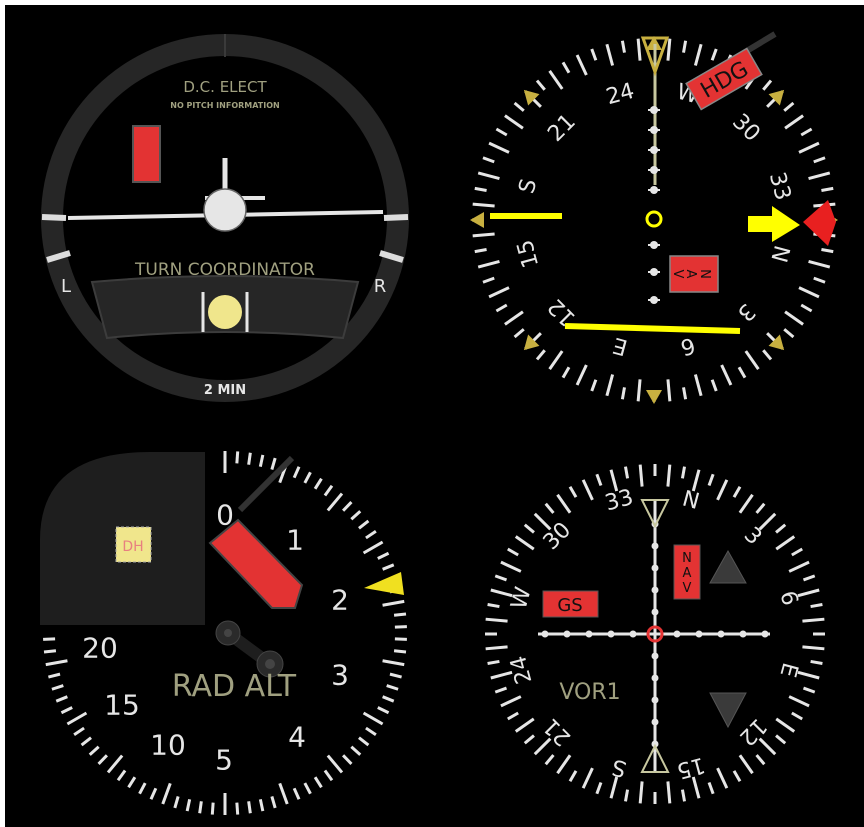 Image resolution: width=864 pixels, height=827 pixels. I want to click on vor-compass-label: 15, so click(691, 767).